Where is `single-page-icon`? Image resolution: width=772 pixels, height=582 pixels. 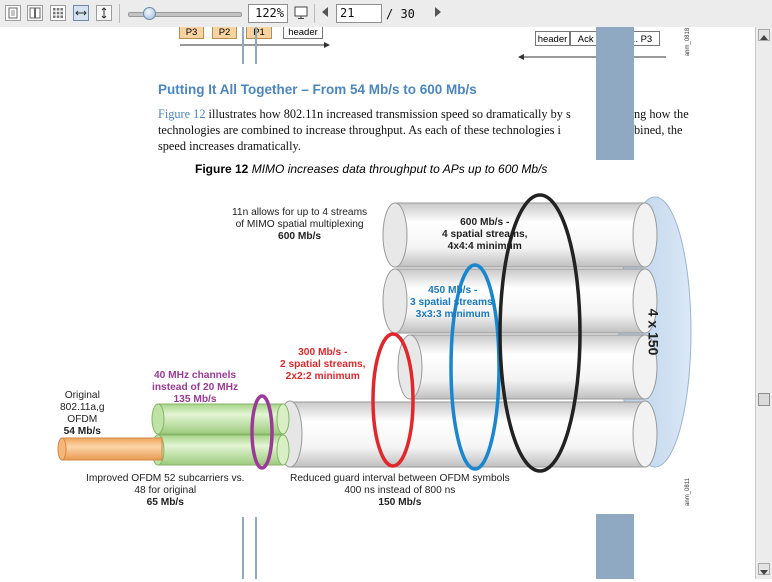
single-page-icon is located at coordinates (13, 13).